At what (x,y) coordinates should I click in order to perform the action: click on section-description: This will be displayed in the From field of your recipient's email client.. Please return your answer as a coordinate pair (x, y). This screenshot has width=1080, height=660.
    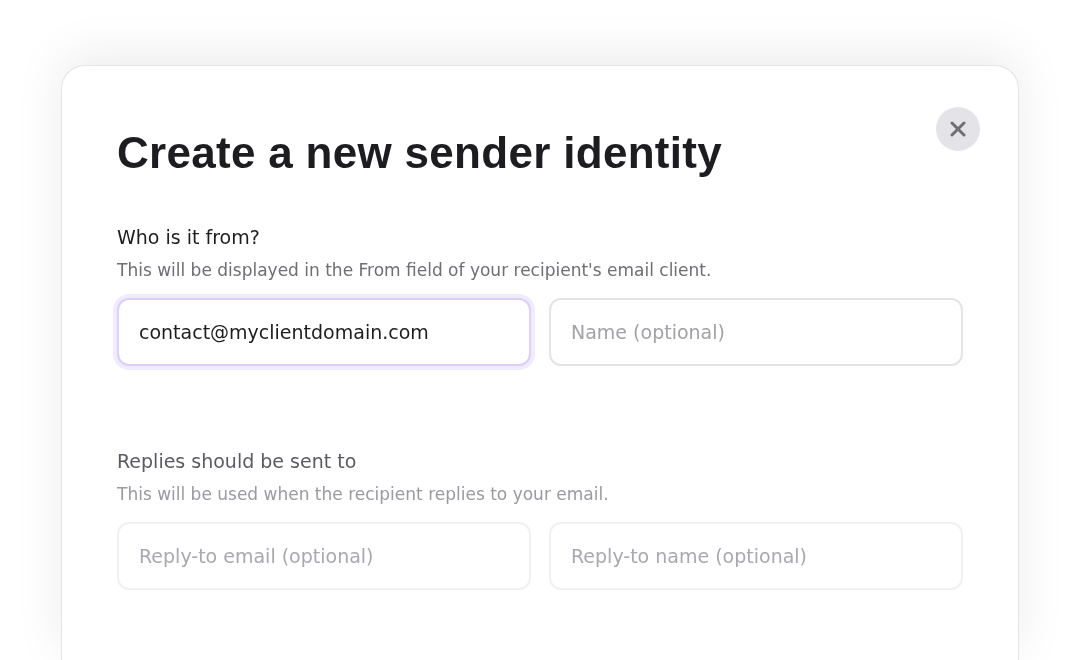
    Looking at the image, I should click on (415, 270).